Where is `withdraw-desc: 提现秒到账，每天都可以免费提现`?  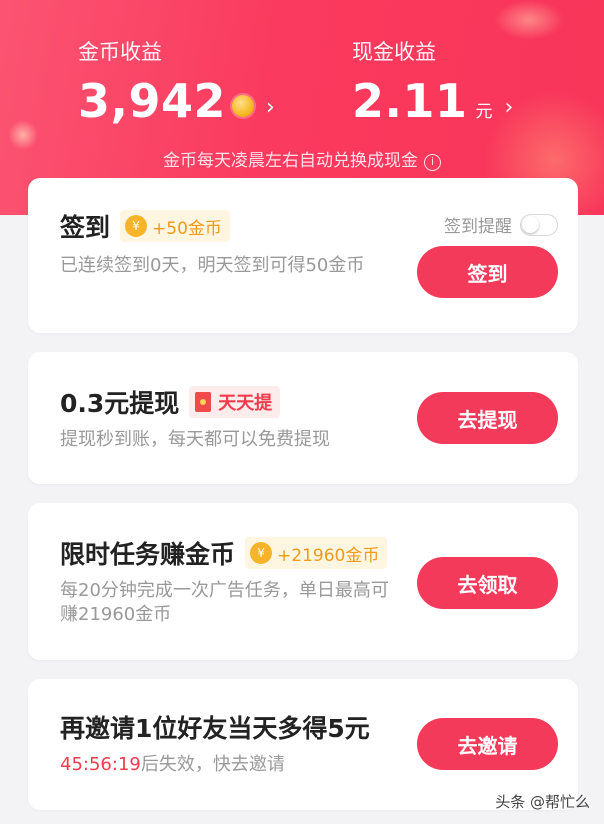 withdraw-desc: 提现秒到账，每天都可以免费提现 is located at coordinates (195, 439).